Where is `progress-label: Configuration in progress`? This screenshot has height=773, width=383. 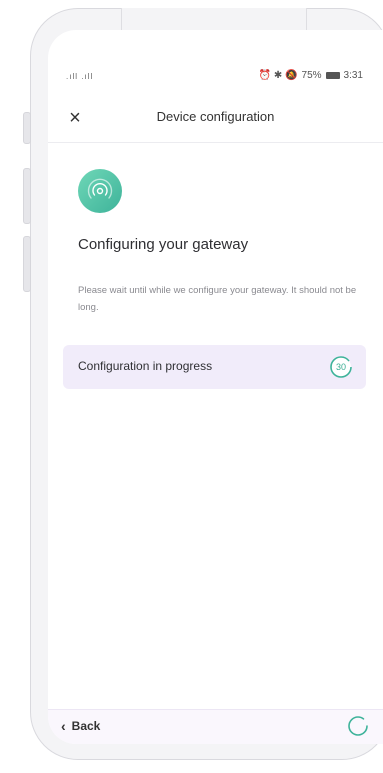 progress-label: Configuration in progress is located at coordinates (145, 366).